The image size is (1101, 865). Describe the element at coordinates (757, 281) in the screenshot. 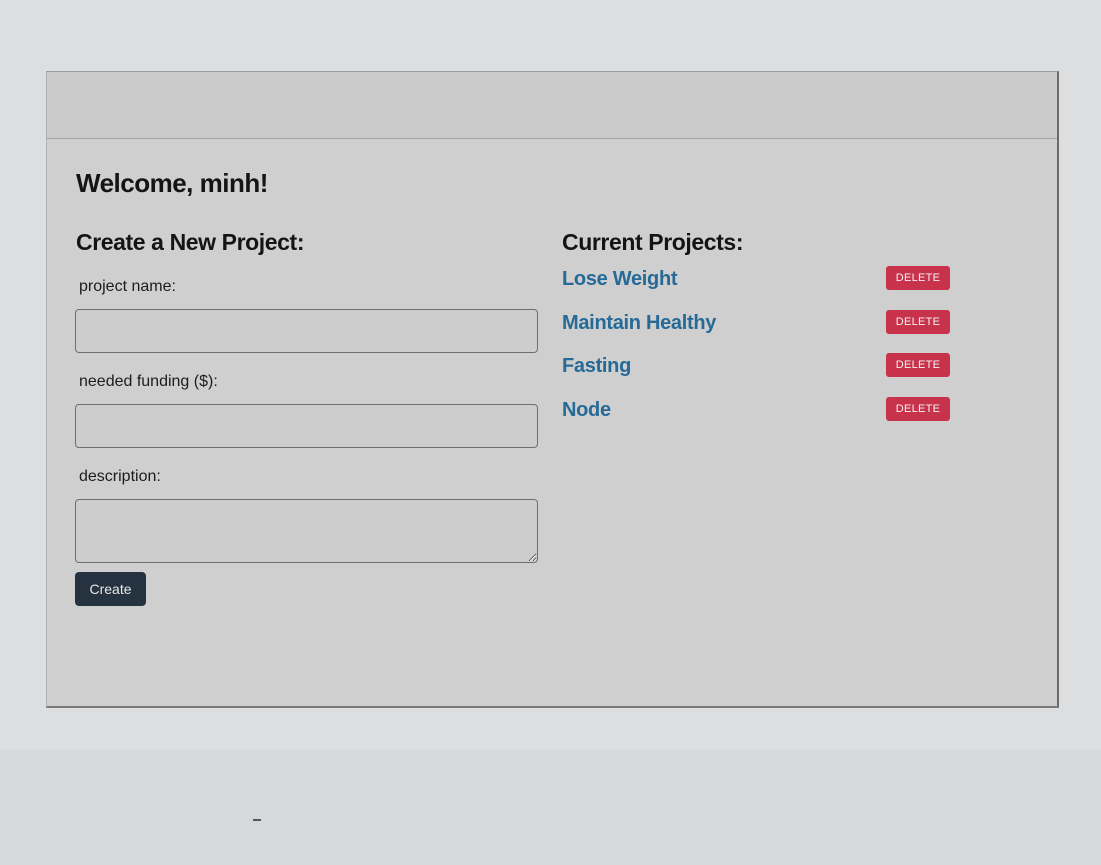

I see `project-row: Lose Weight DELETE` at that location.